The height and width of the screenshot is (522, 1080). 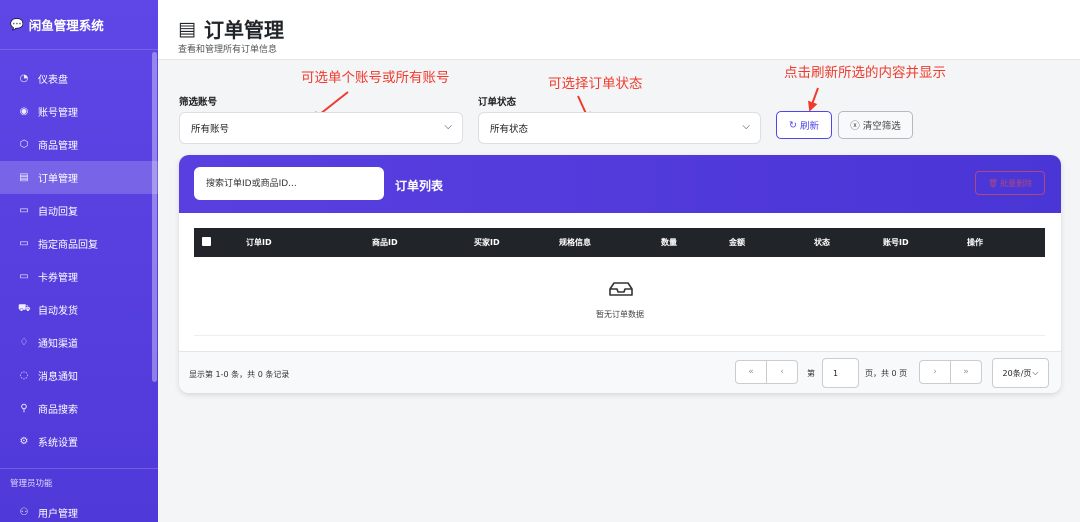 I want to click on message-square-icon: ▭, so click(x=24, y=210).